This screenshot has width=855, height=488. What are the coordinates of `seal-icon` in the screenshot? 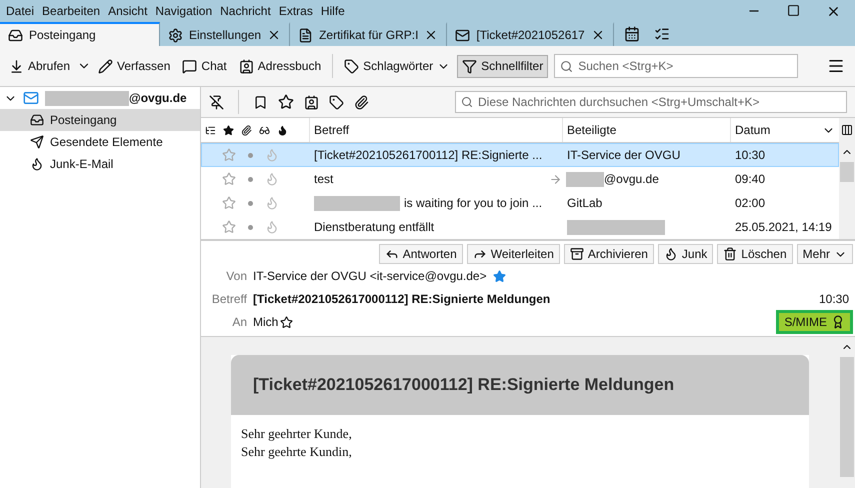 It's located at (838, 322).